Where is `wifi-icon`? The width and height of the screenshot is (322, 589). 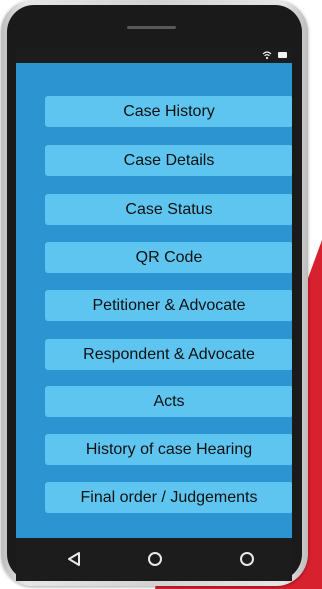 wifi-icon is located at coordinates (267, 55).